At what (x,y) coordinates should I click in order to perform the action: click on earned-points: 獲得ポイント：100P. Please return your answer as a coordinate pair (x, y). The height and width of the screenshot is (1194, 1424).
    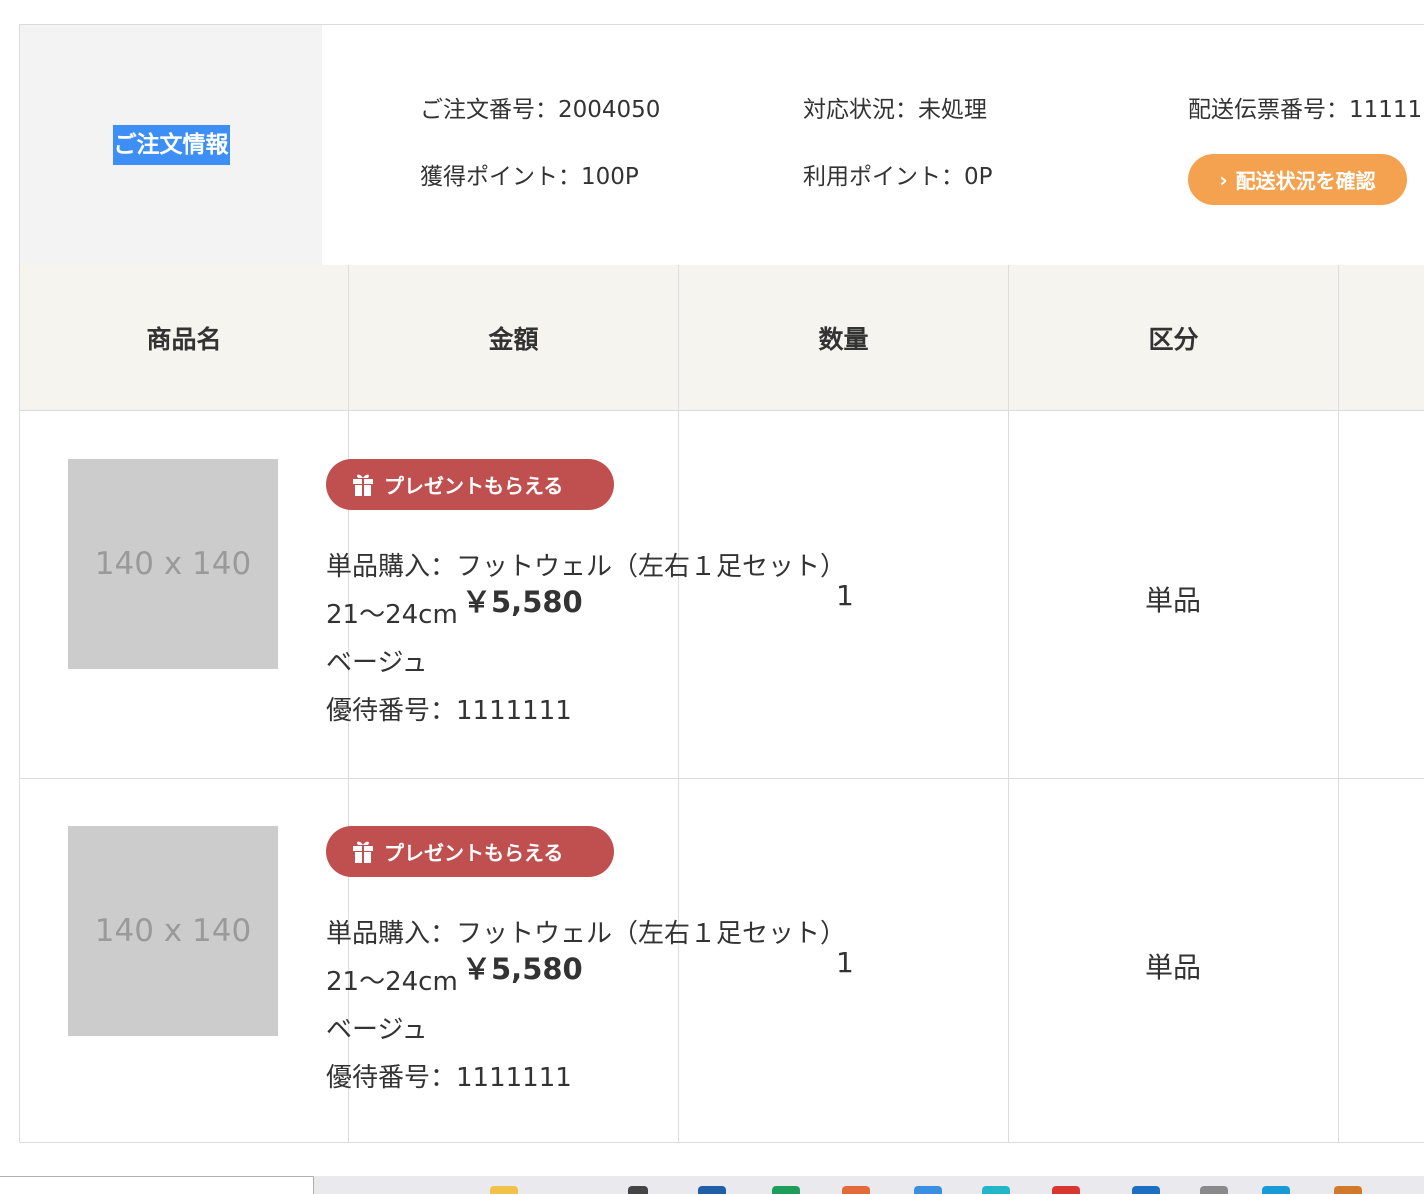
    Looking at the image, I should click on (529, 177).